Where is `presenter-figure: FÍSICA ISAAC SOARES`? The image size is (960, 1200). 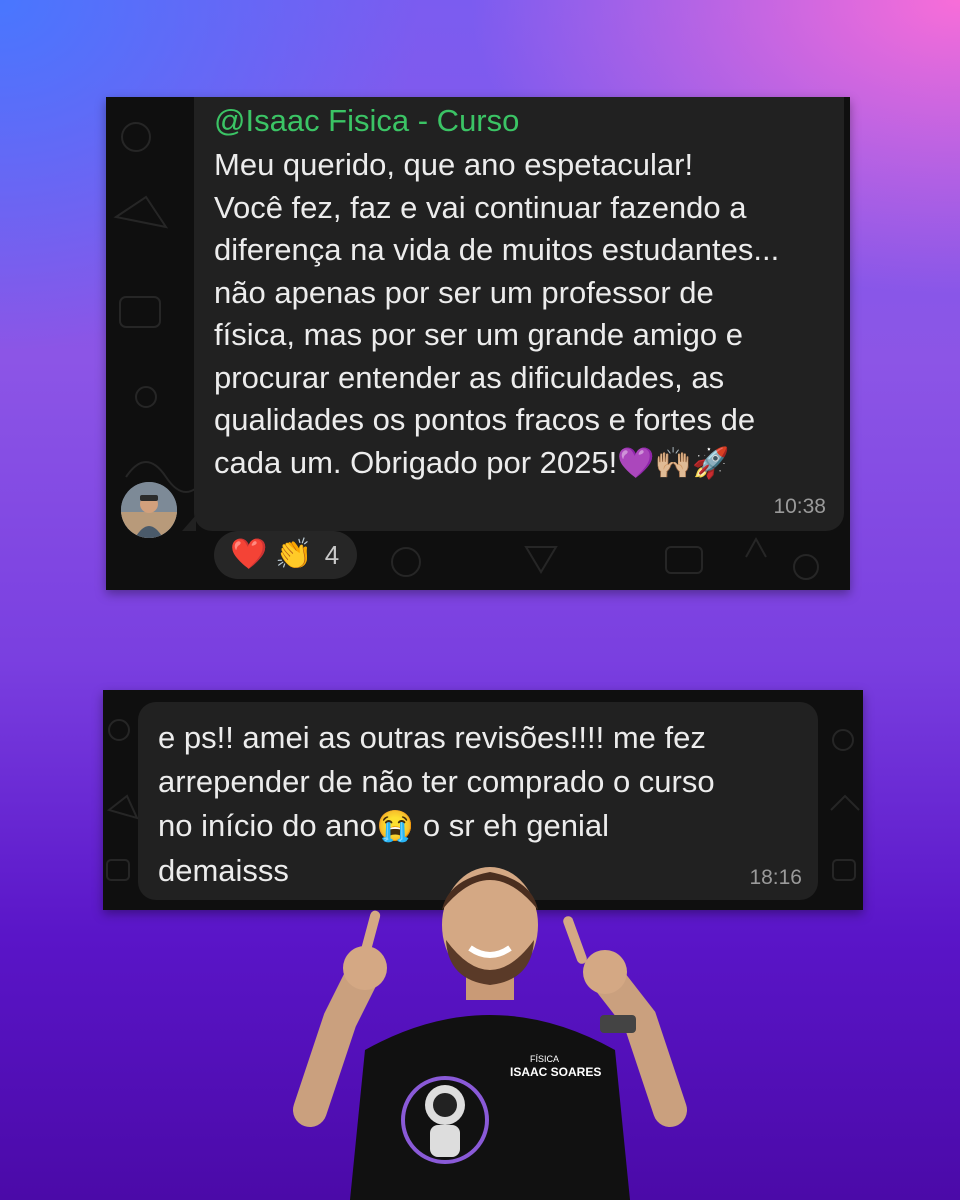
presenter-figure: FÍSICA ISAAC SOARES is located at coordinates (490, 1033).